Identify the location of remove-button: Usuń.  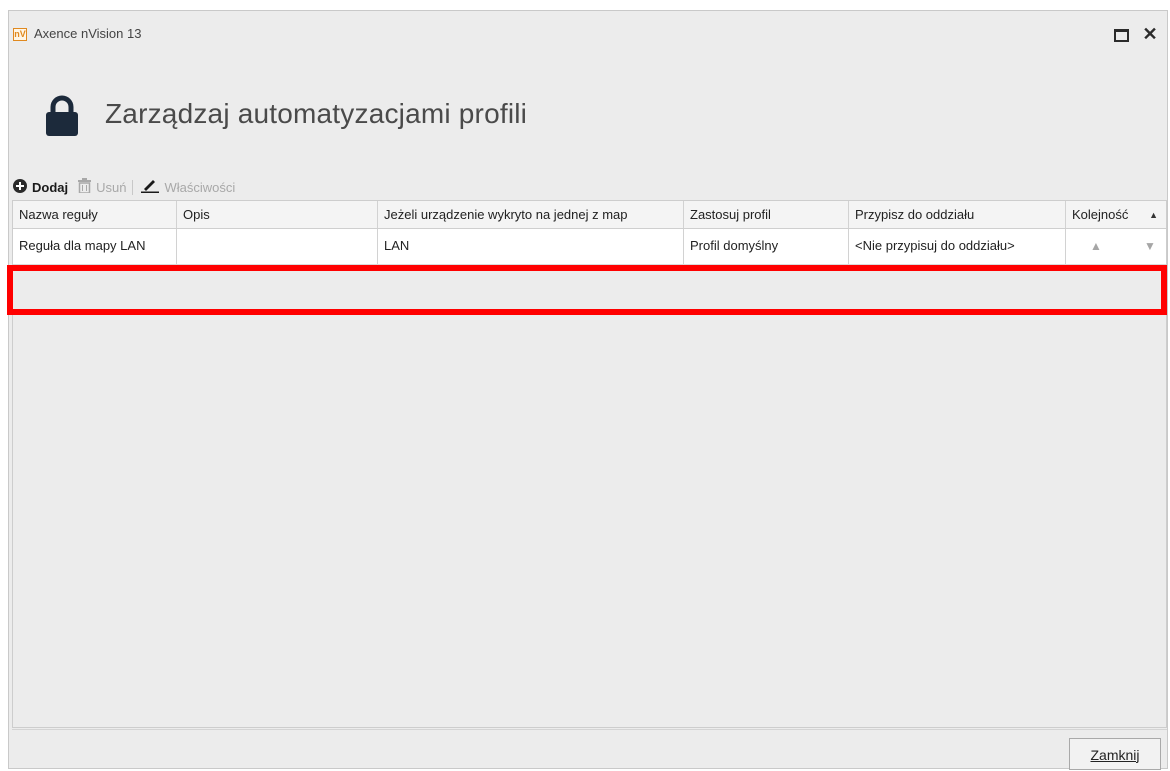
(102, 187).